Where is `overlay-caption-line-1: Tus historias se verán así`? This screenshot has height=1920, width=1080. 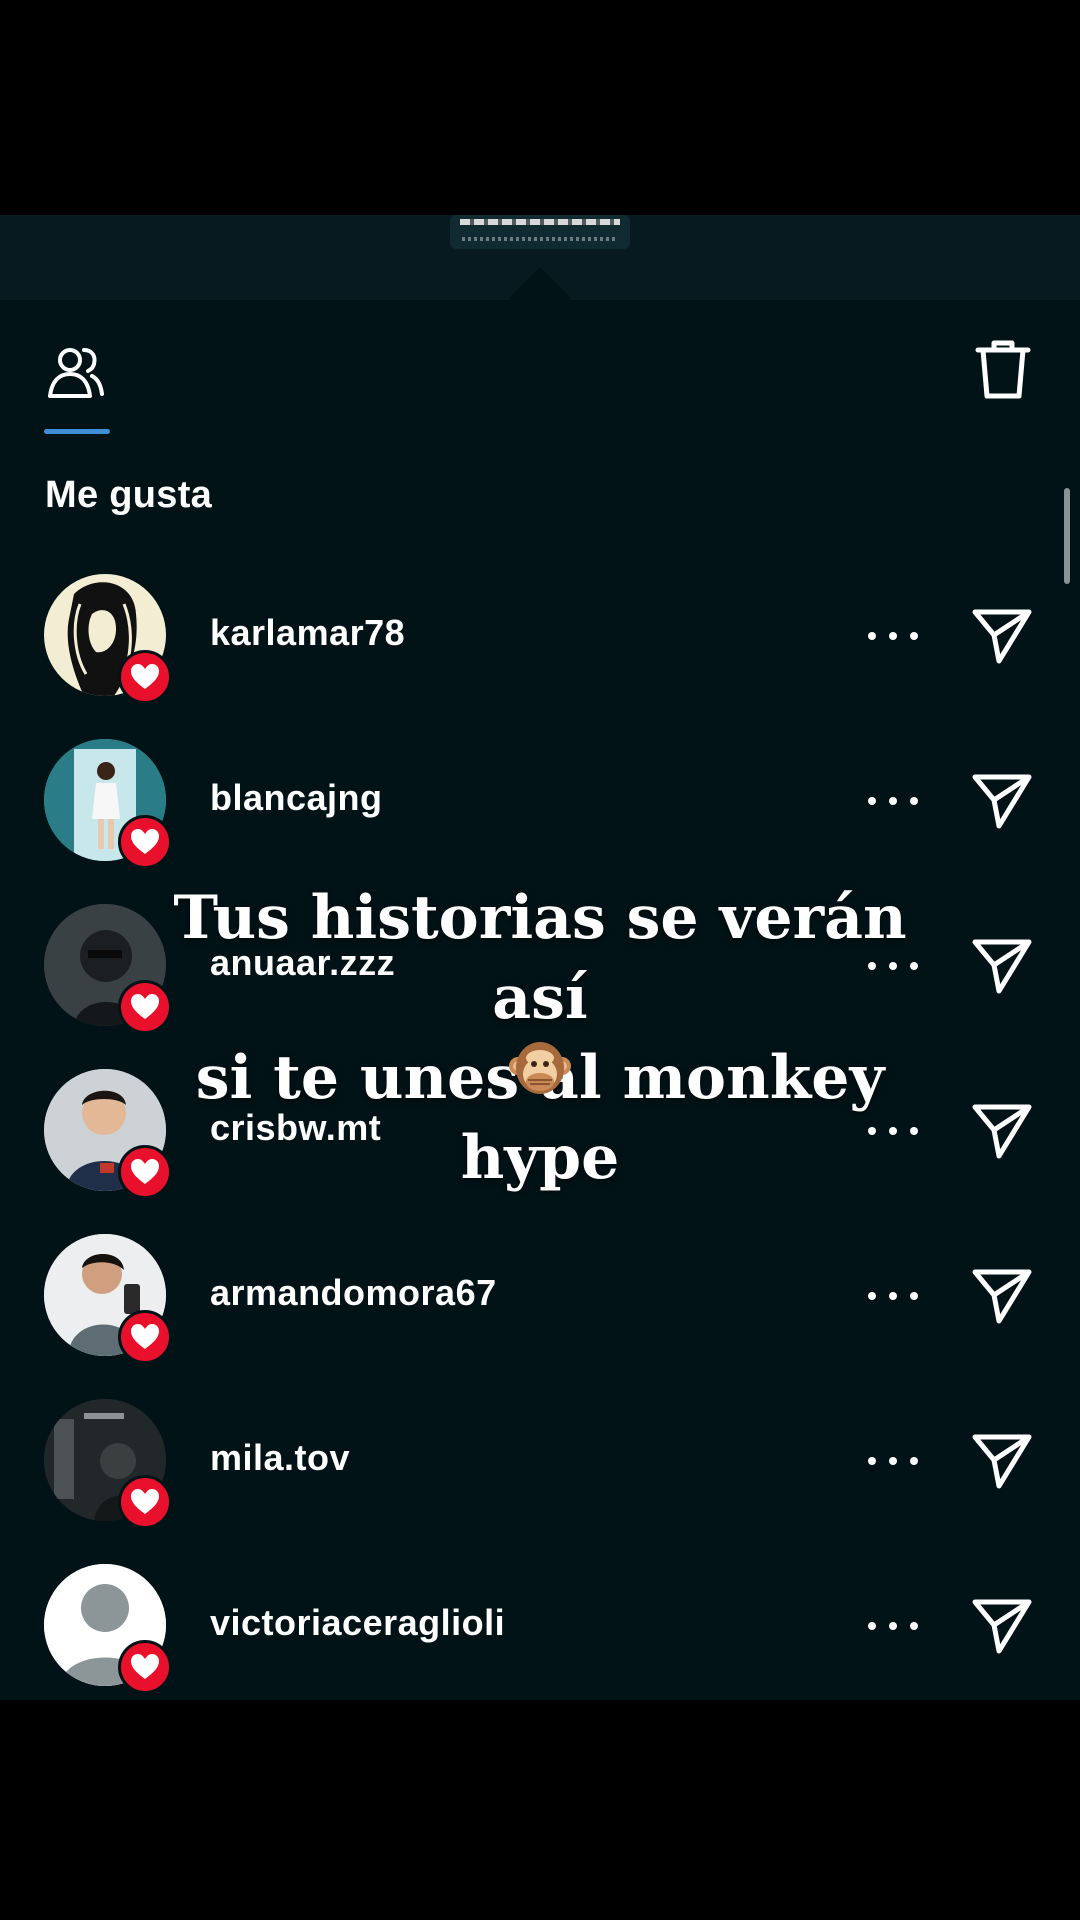
overlay-caption-line-1: Tus historias se verán así is located at coordinates (540, 958).